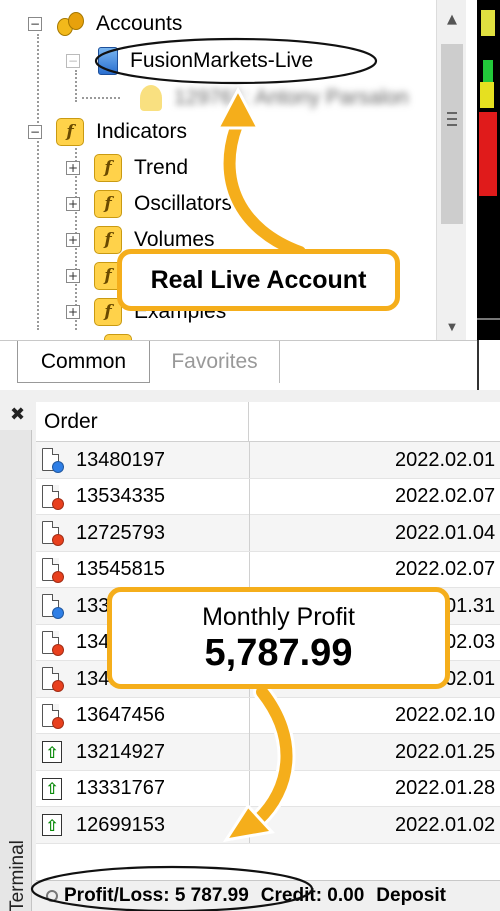  I want to click on server-icon, so click(108, 61).